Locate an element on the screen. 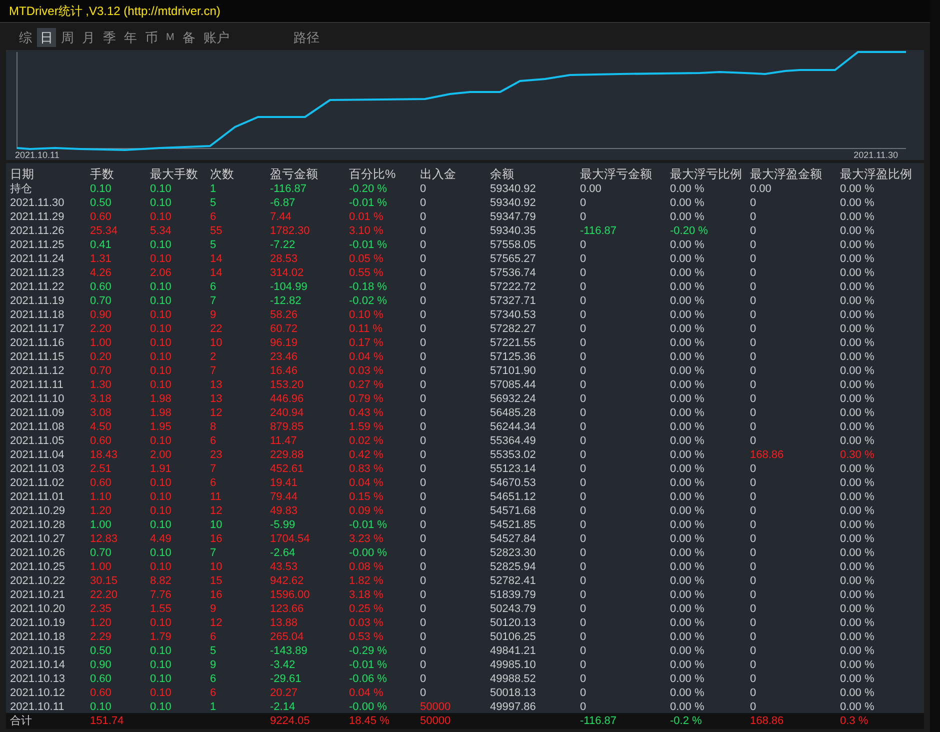 The width and height of the screenshot is (940, 732). tab: 币 is located at coordinates (151, 37).